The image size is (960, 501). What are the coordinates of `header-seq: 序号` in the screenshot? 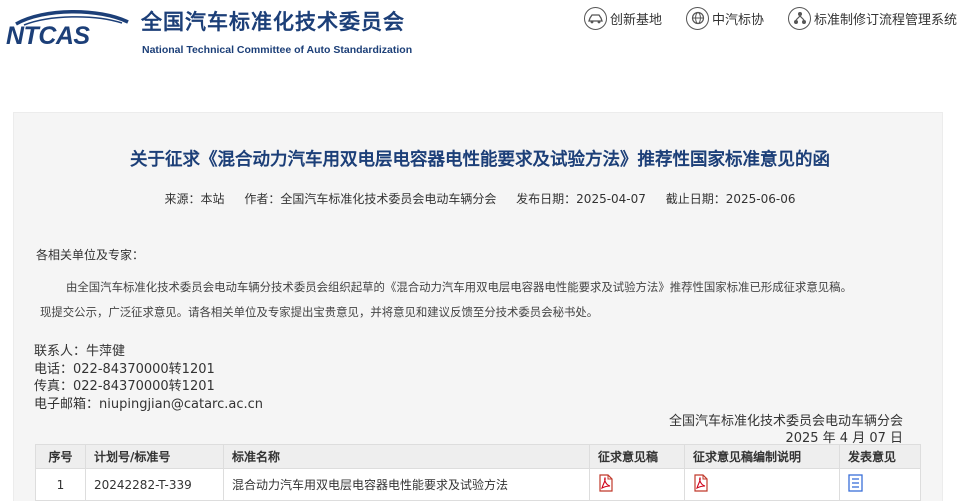 It's located at (60, 456).